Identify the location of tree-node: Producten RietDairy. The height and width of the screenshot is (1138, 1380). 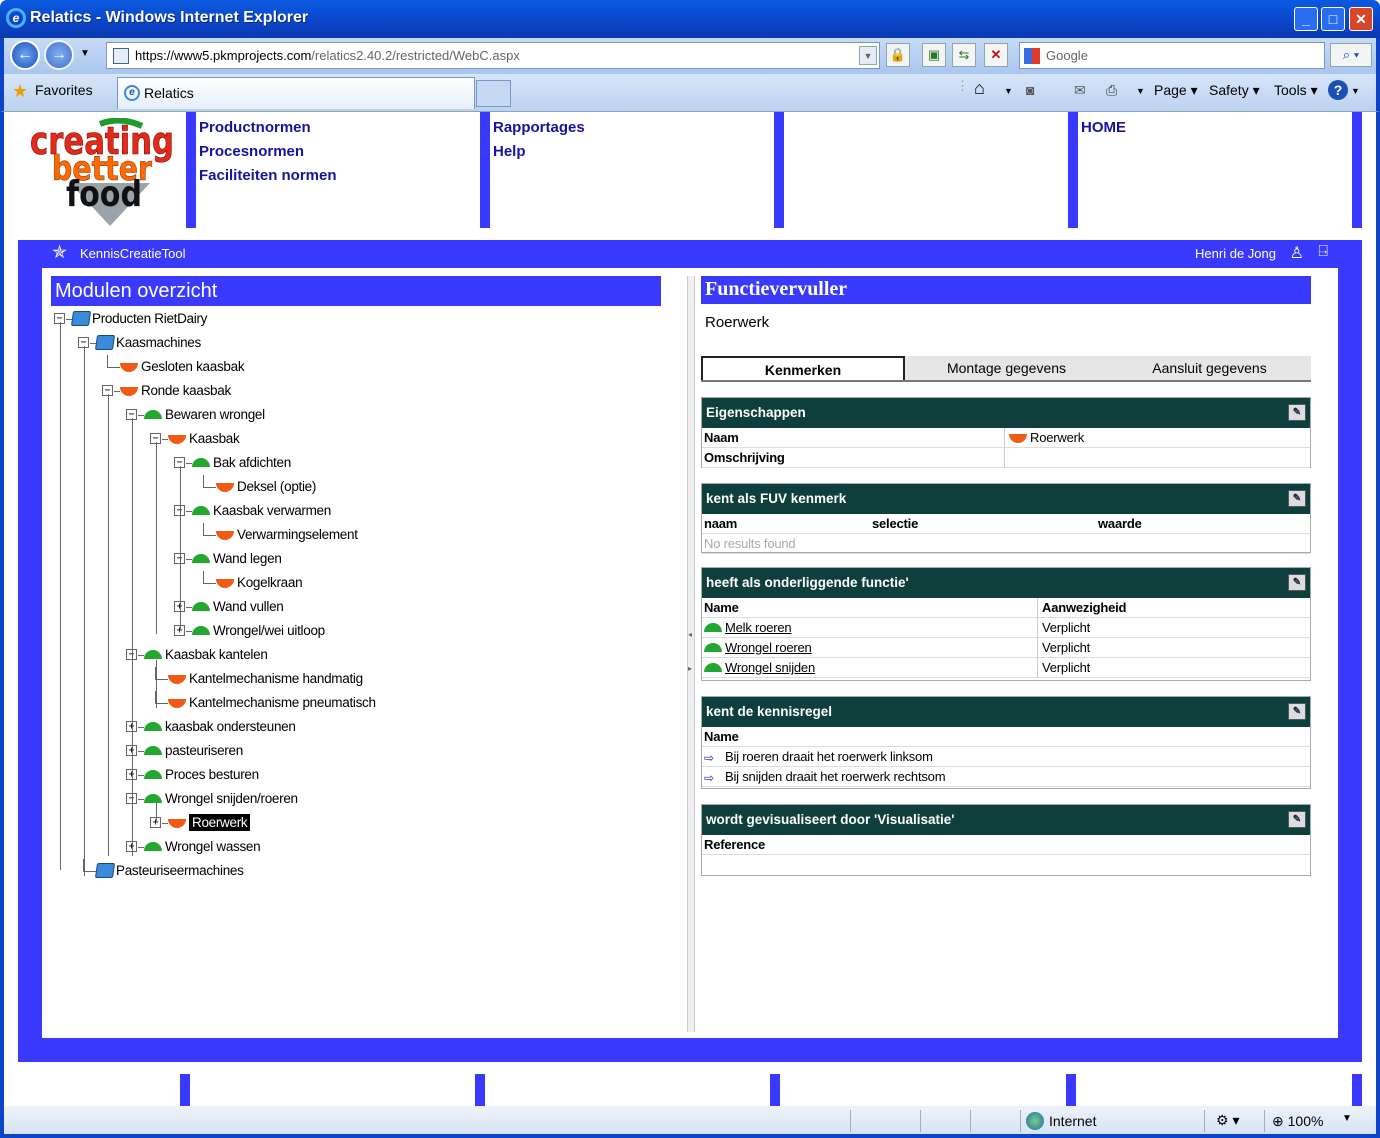
(139, 319).